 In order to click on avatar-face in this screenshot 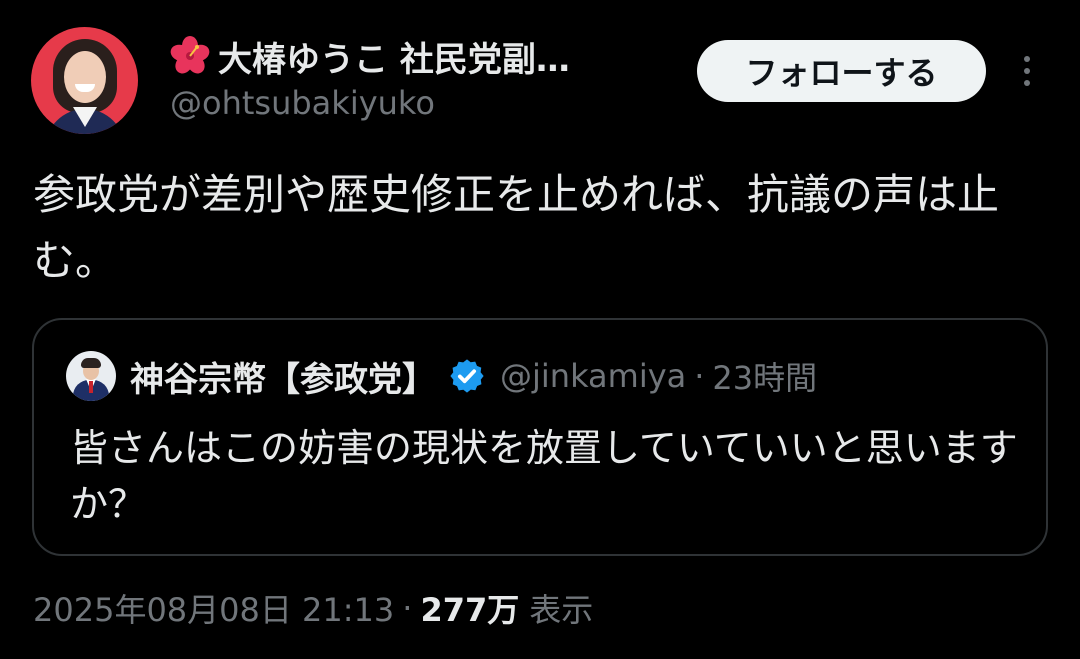, I will do `click(85, 77)`.